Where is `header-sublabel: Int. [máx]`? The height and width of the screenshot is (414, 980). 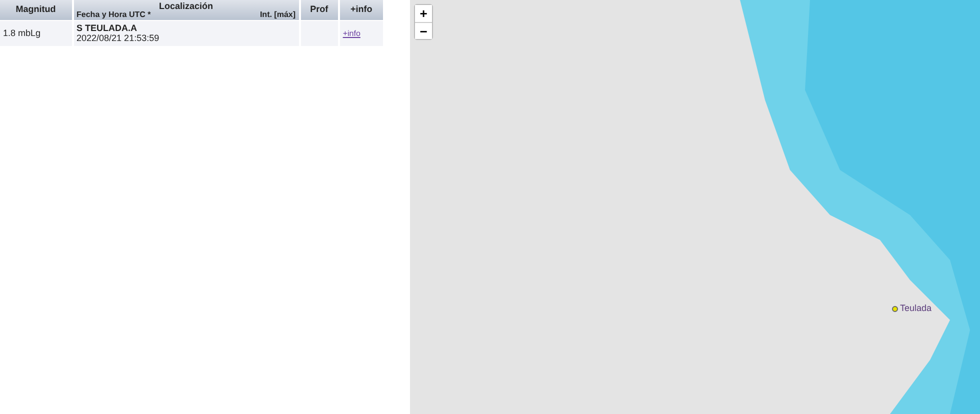 header-sublabel: Int. [máx] is located at coordinates (278, 14).